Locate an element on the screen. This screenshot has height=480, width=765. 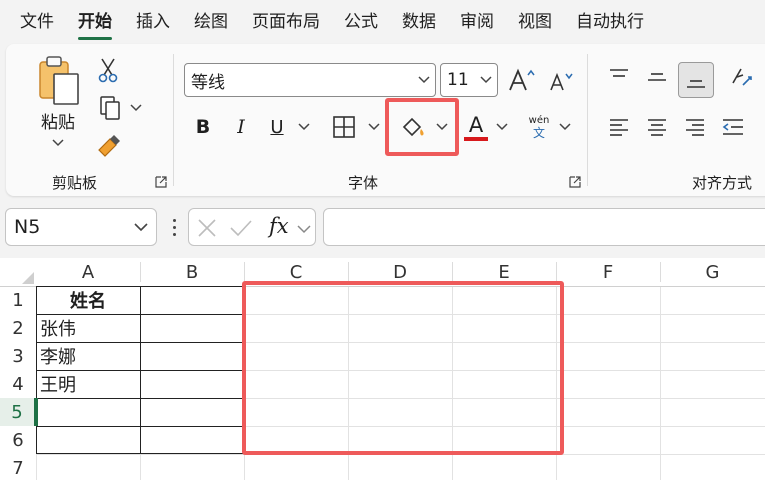
formula-input is located at coordinates (544, 227).